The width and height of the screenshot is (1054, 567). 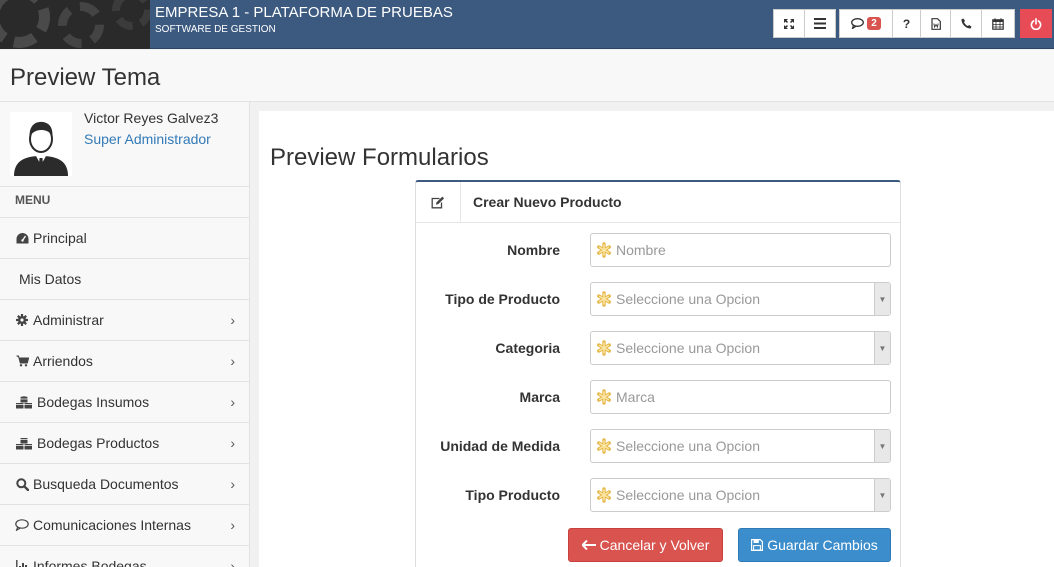 What do you see at coordinates (304, 12) in the screenshot?
I see `company-title: EMPRESA 1 - PLATAFORMA DE PRUEBAS` at bounding box center [304, 12].